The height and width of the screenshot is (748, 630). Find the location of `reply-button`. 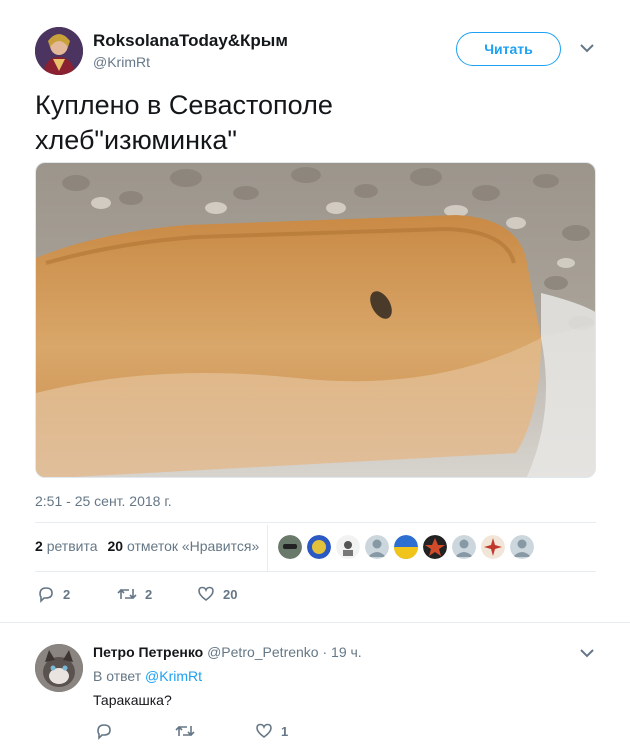

reply-button is located at coordinates (108, 731).